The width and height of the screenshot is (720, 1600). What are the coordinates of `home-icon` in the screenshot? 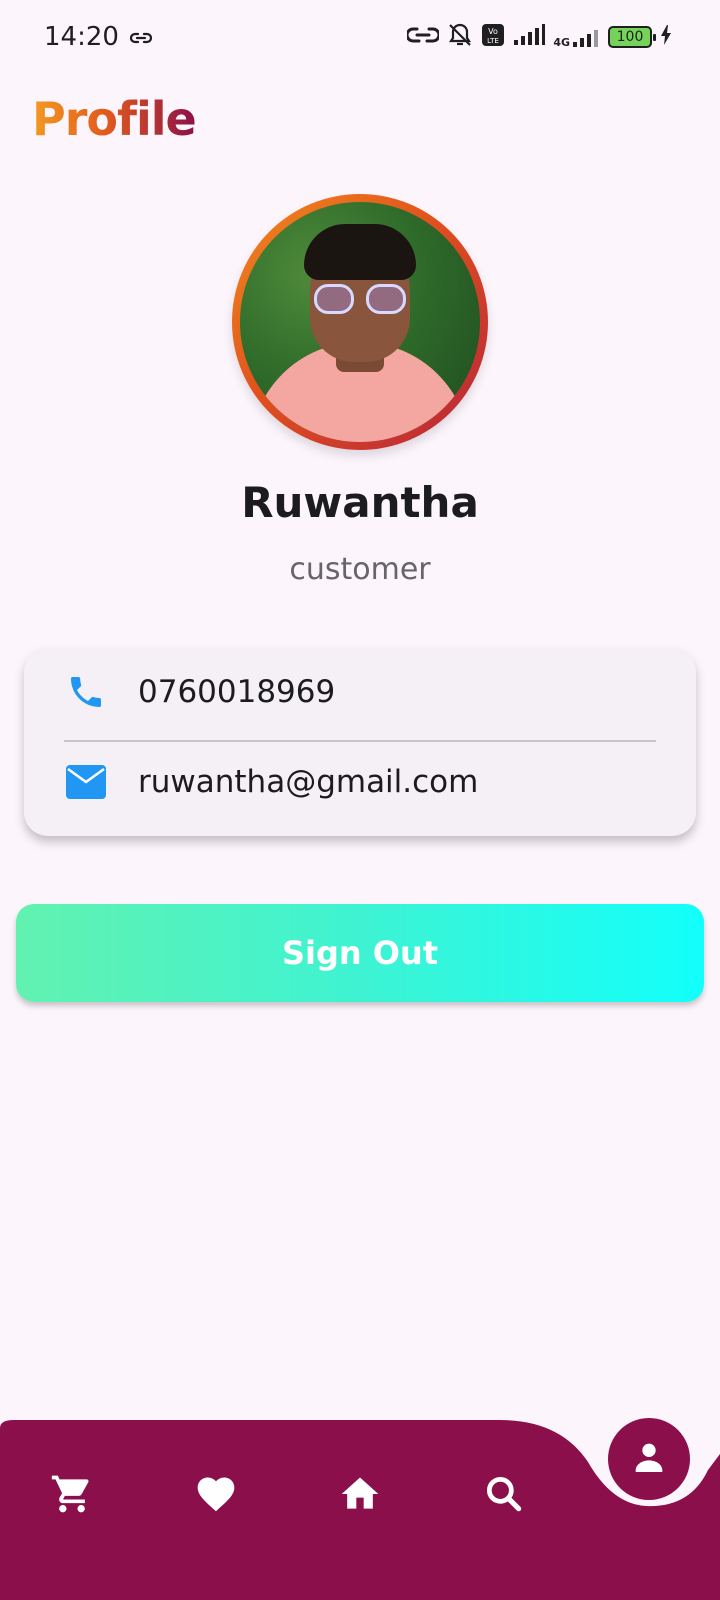 It's located at (360, 1496).